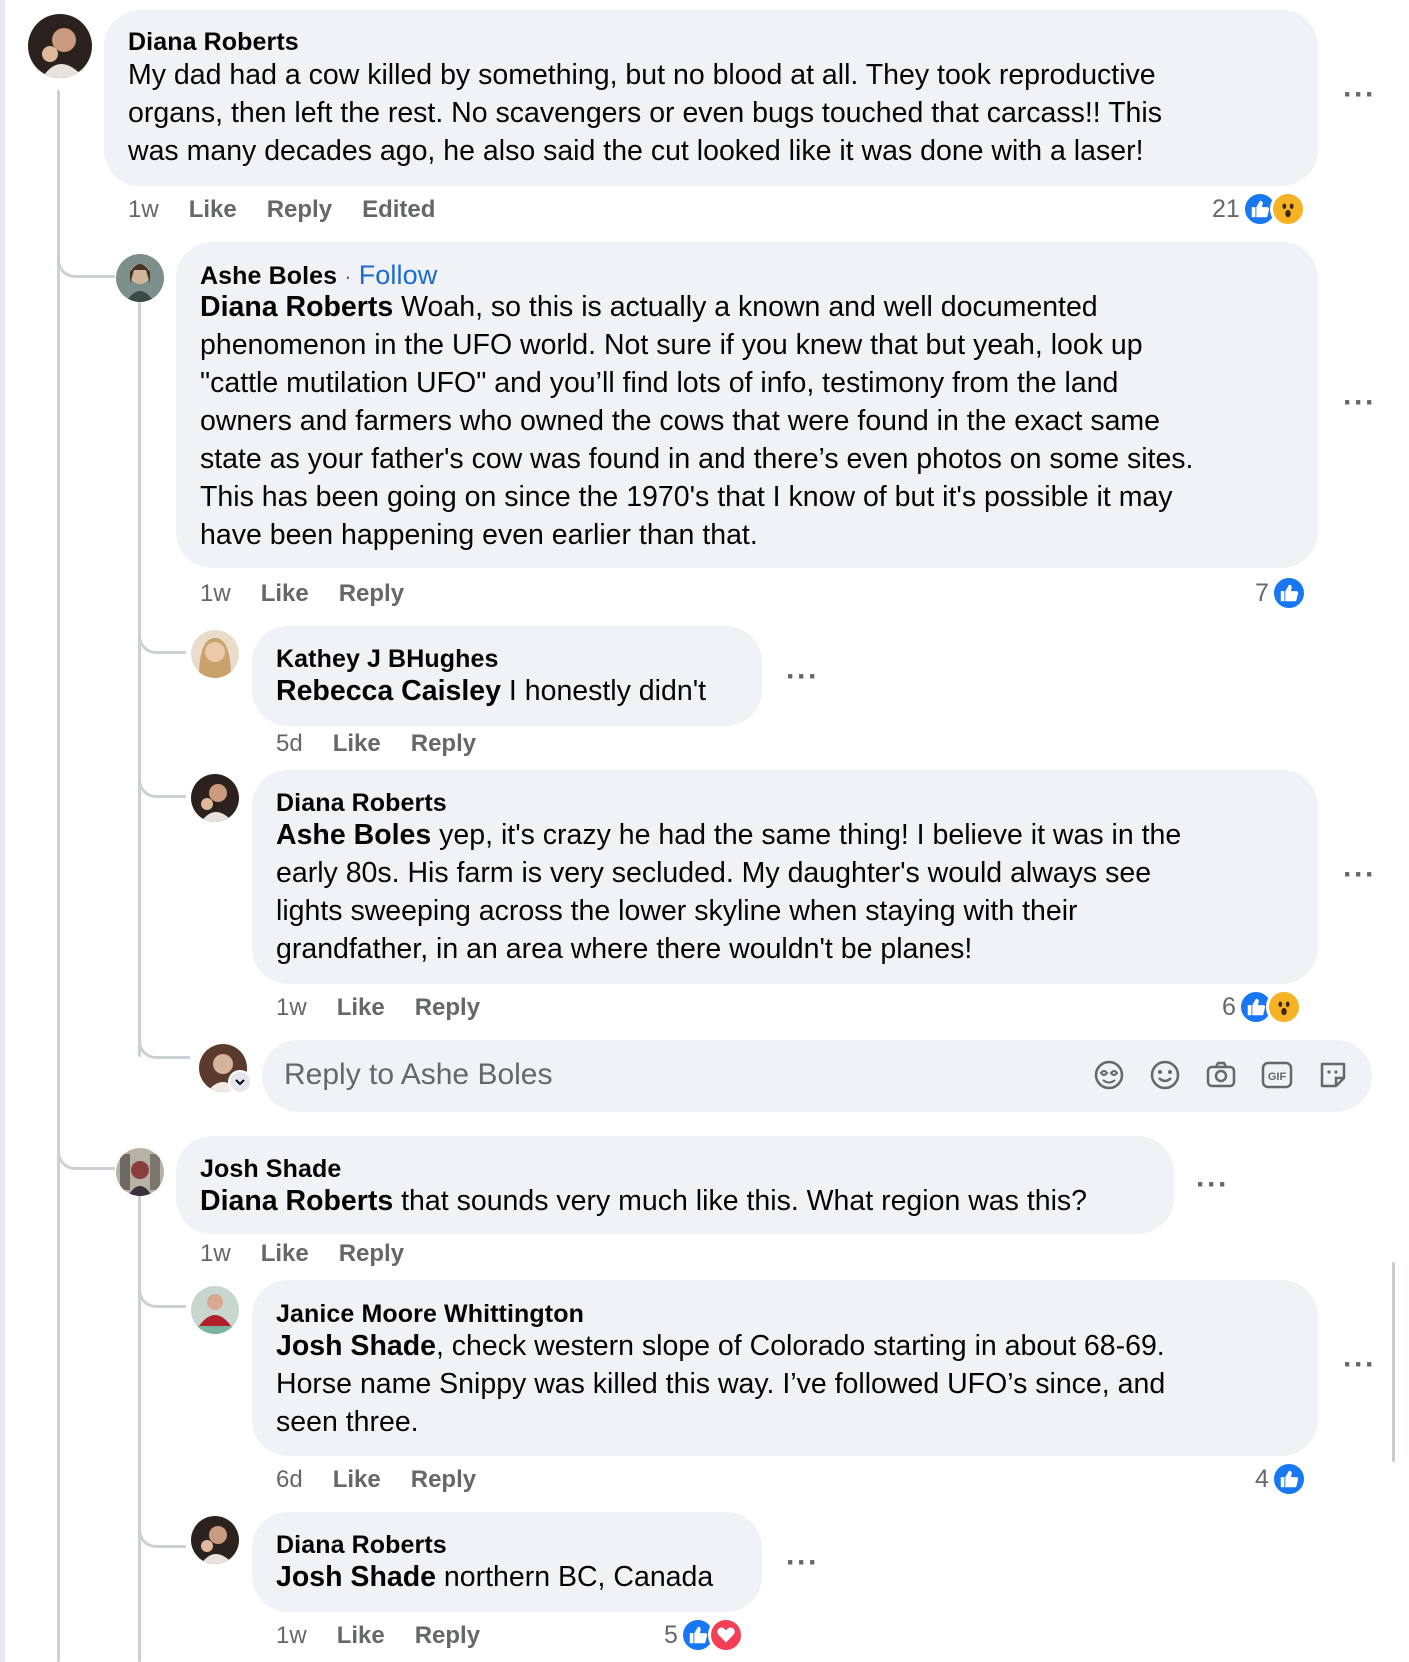  I want to click on reply-placeholder: Reply to Ashe Boles, so click(418, 1074).